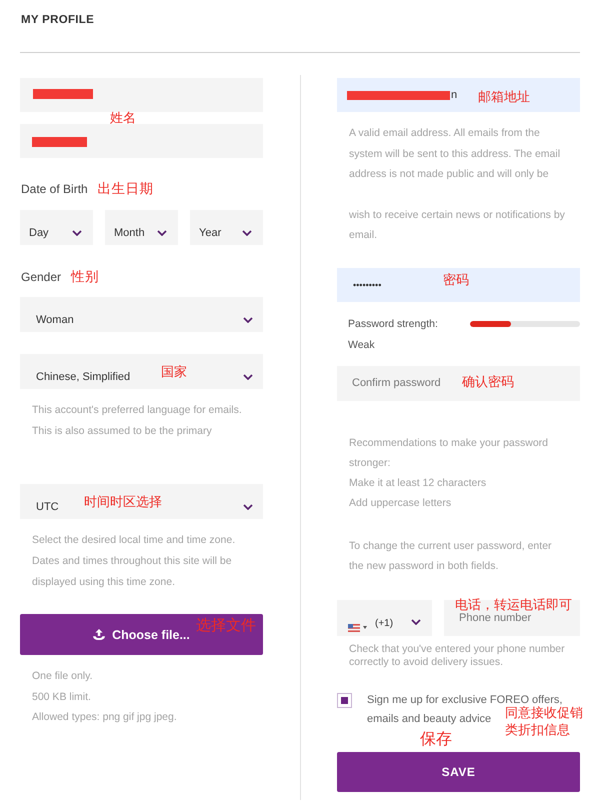 The image size is (613, 808). What do you see at coordinates (174, 372) in the screenshot?
I see `annotation-label: 国家` at bounding box center [174, 372].